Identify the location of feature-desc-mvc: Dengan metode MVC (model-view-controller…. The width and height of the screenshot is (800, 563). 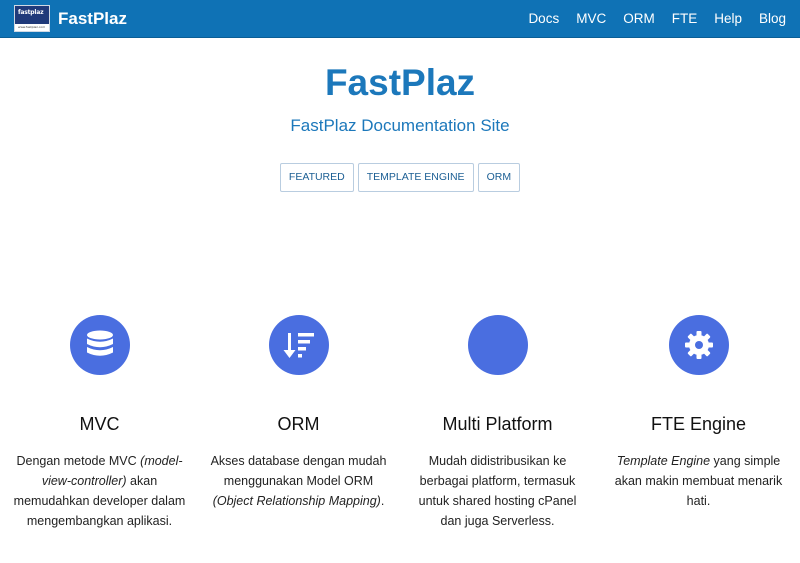
(100, 491).